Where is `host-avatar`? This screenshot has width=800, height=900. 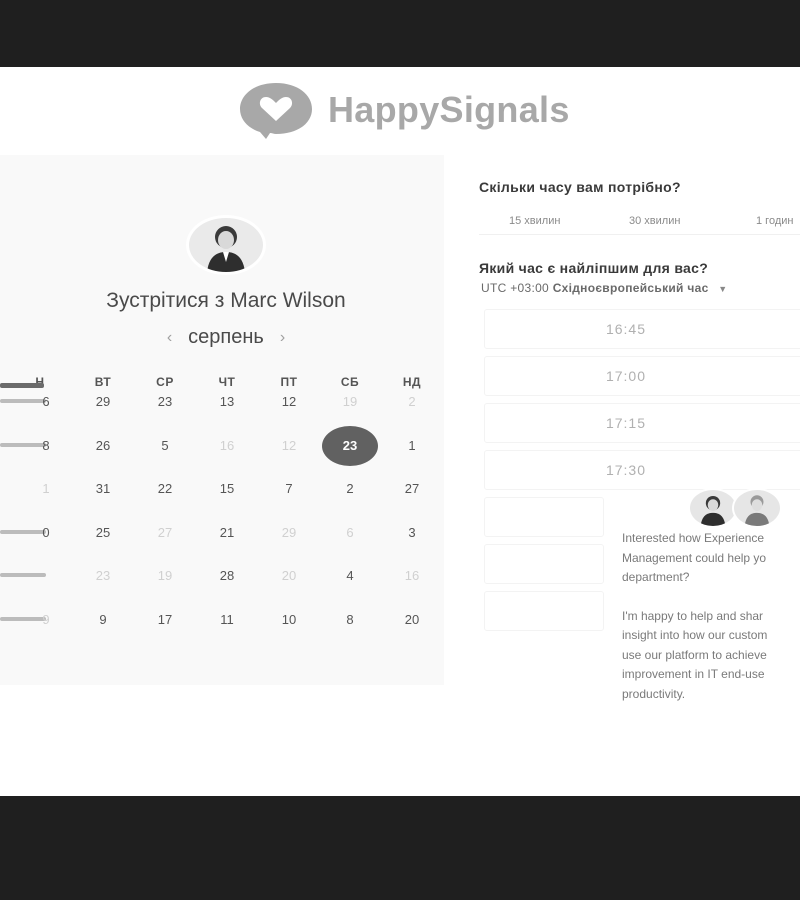
host-avatar is located at coordinates (226, 245).